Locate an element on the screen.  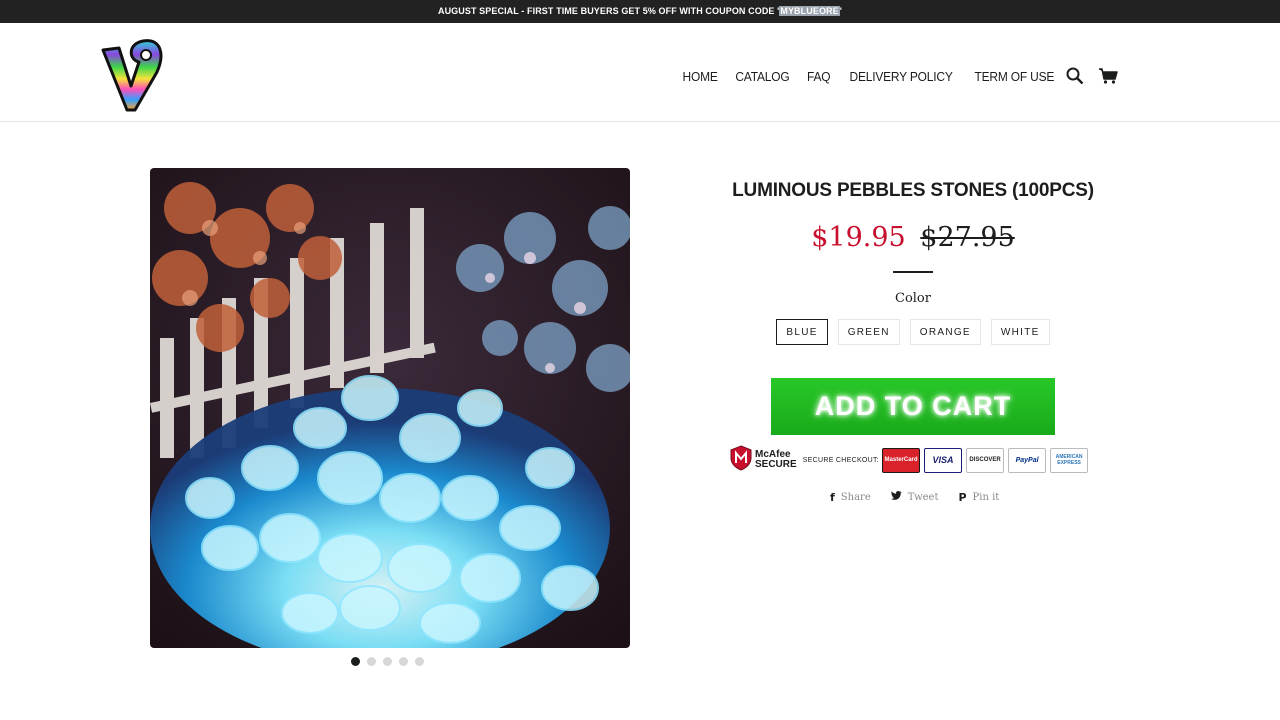
cart-icon is located at coordinates (1108, 78).